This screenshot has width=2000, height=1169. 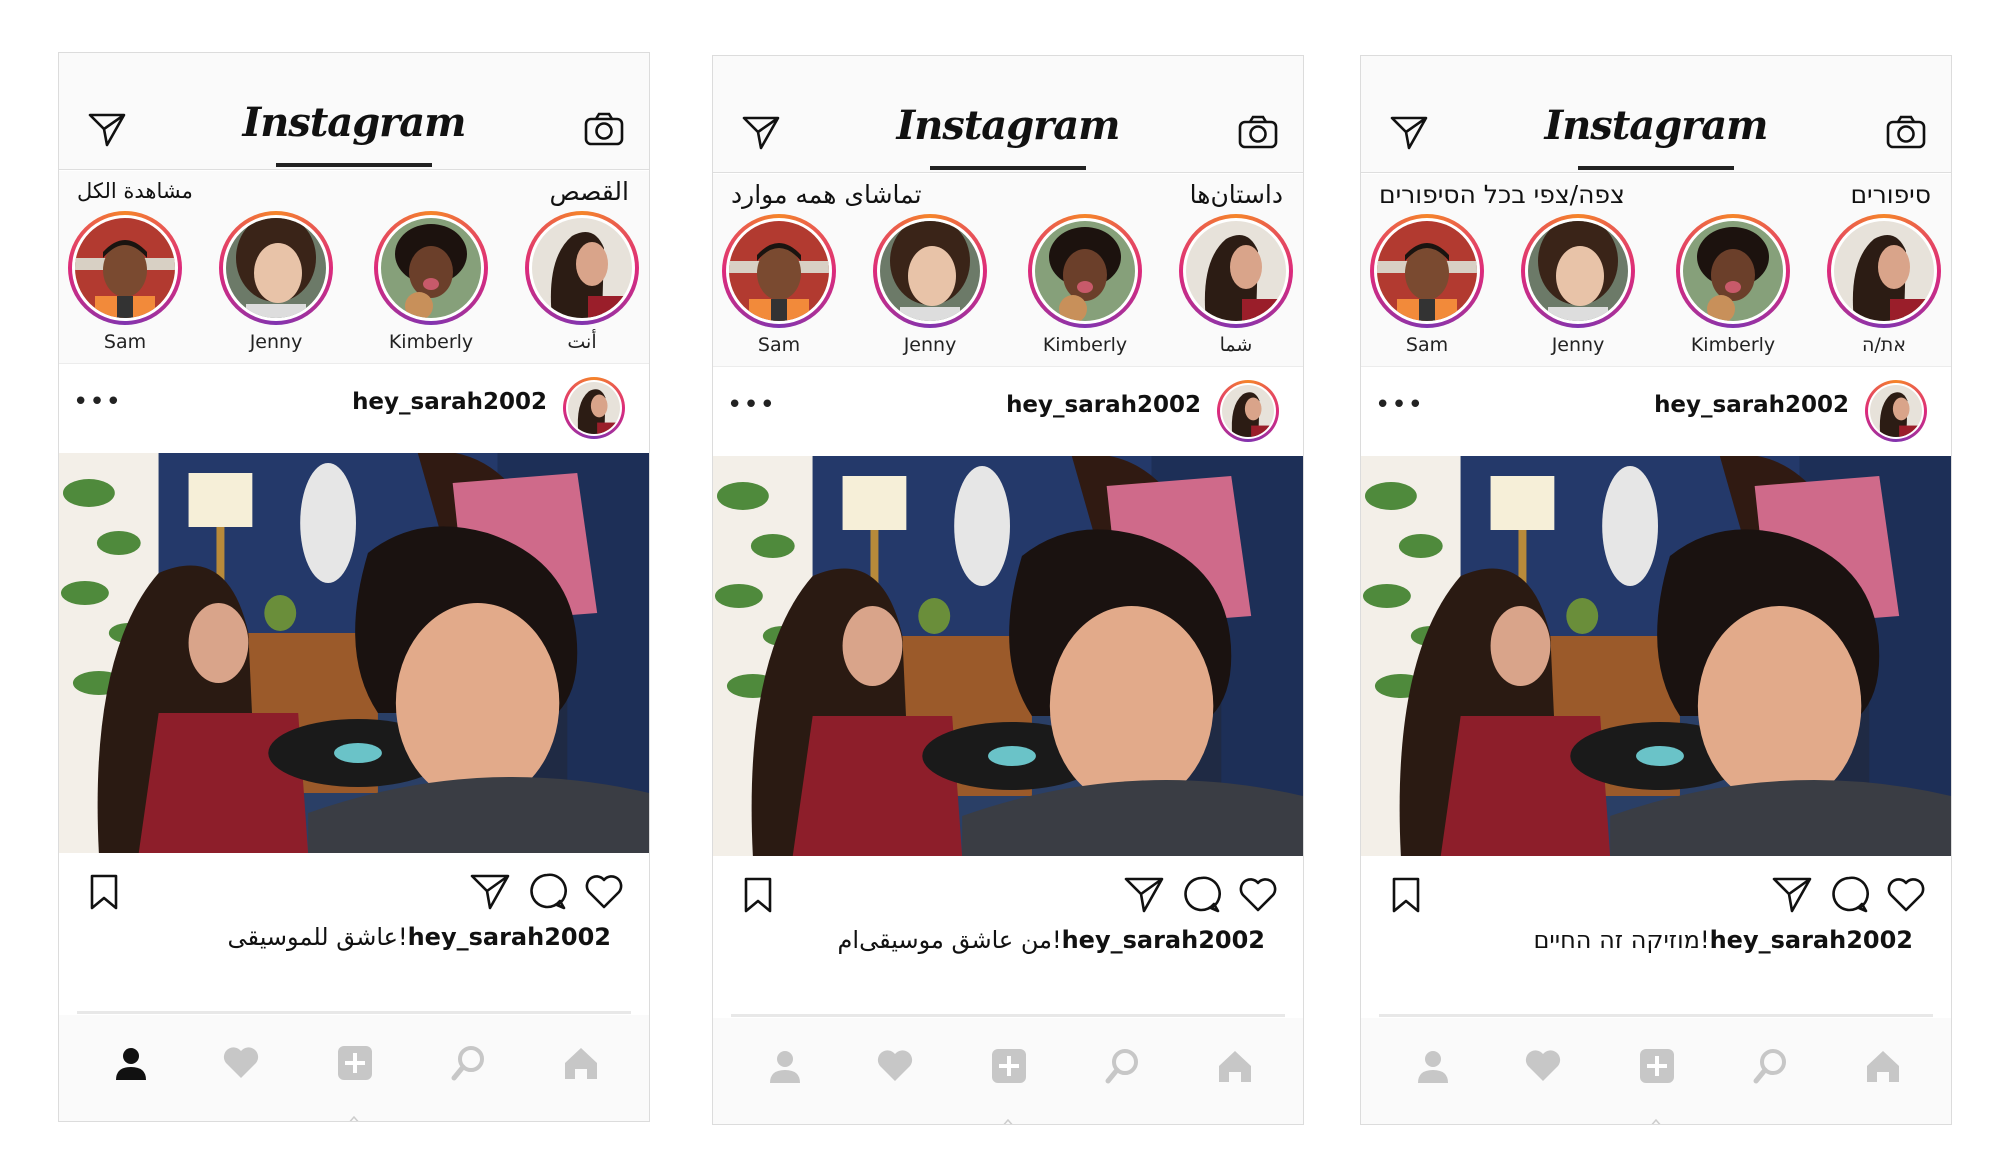 I want to click on stories-tray: شما Kimberly Jenny Sam, so click(x=1008, y=290).